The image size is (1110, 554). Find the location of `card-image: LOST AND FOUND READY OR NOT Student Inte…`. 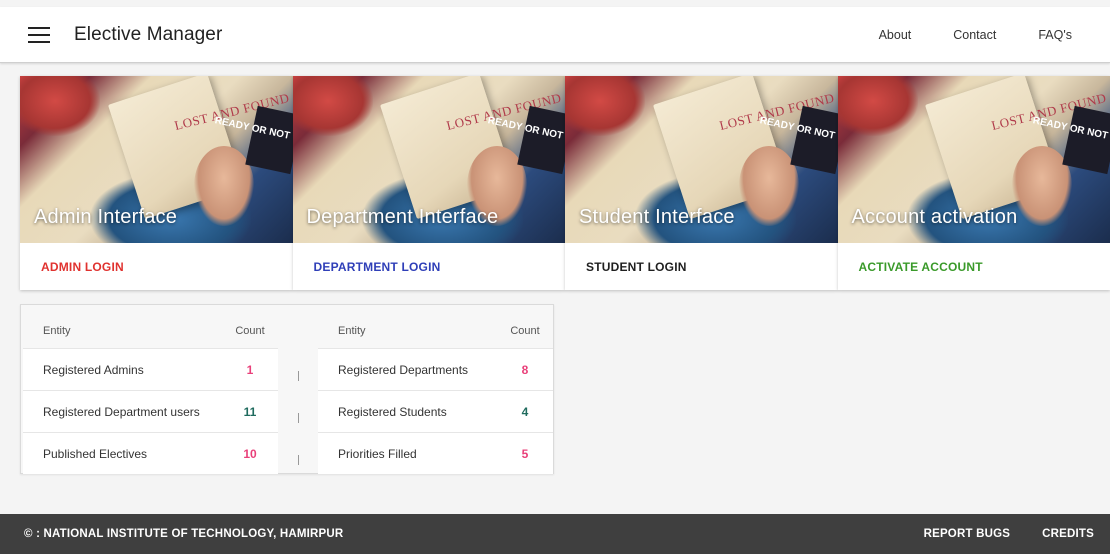

card-image: LOST AND FOUND READY OR NOT Student Inte… is located at coordinates (701, 159).